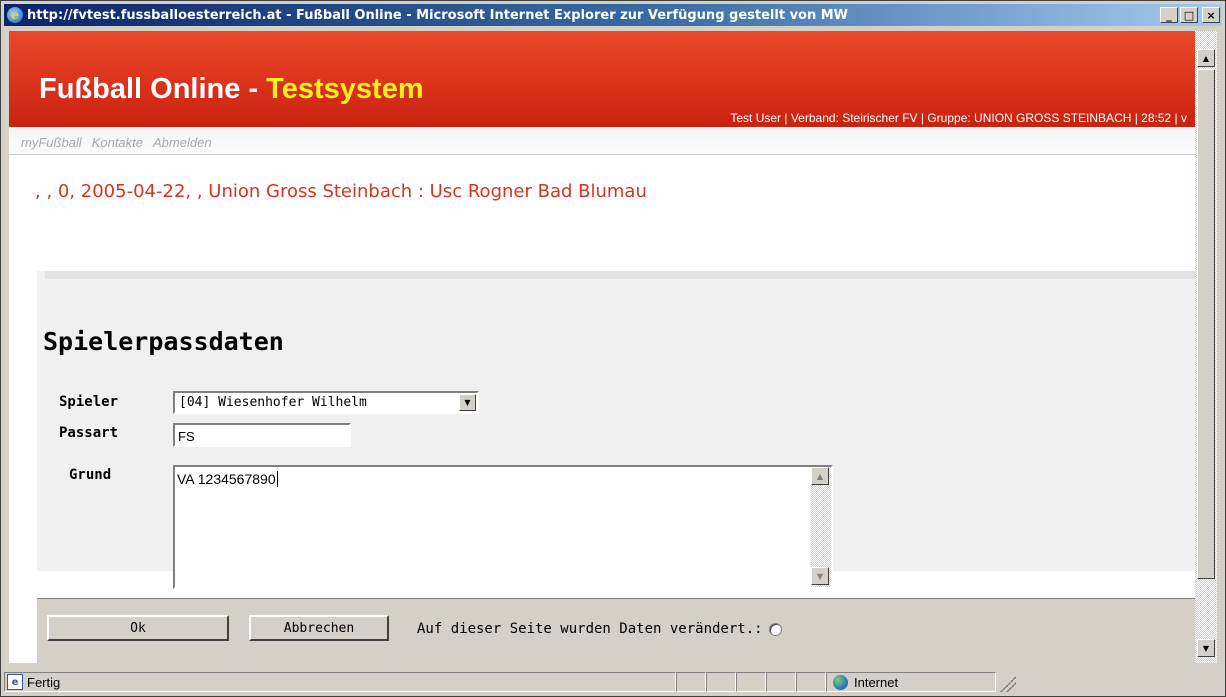 Image resolution: width=1226 pixels, height=697 pixels. What do you see at coordinates (153, 89) in the screenshot?
I see `brand-main: Fußball Online -` at bounding box center [153, 89].